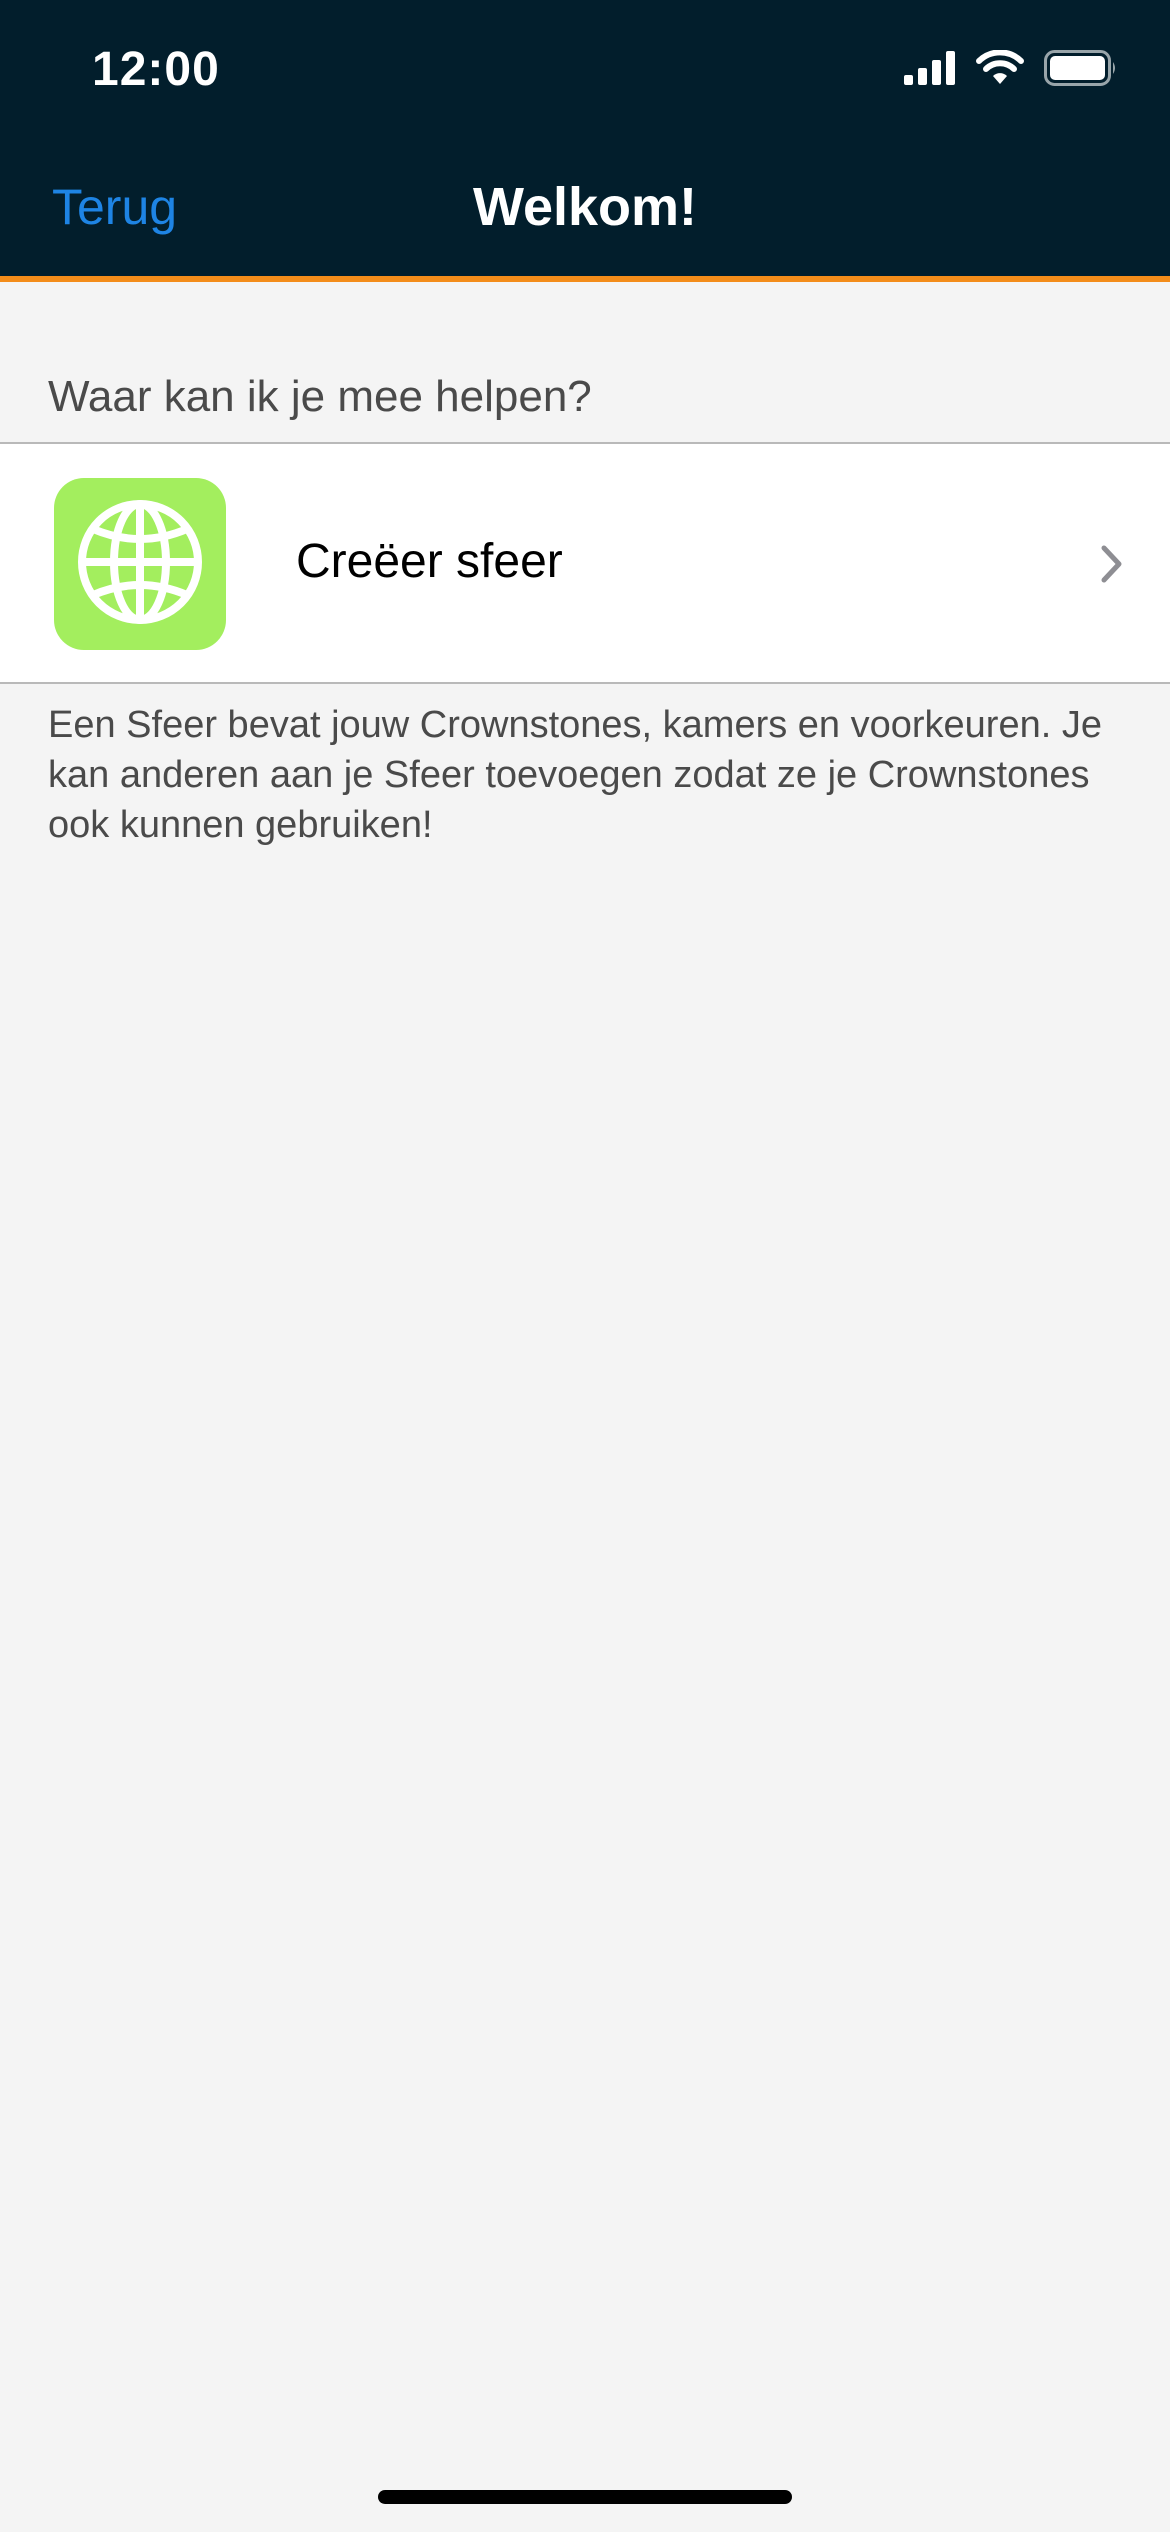 The image size is (1170, 2532). Describe the element at coordinates (156, 69) in the screenshot. I see `status-time: 12:00` at that location.